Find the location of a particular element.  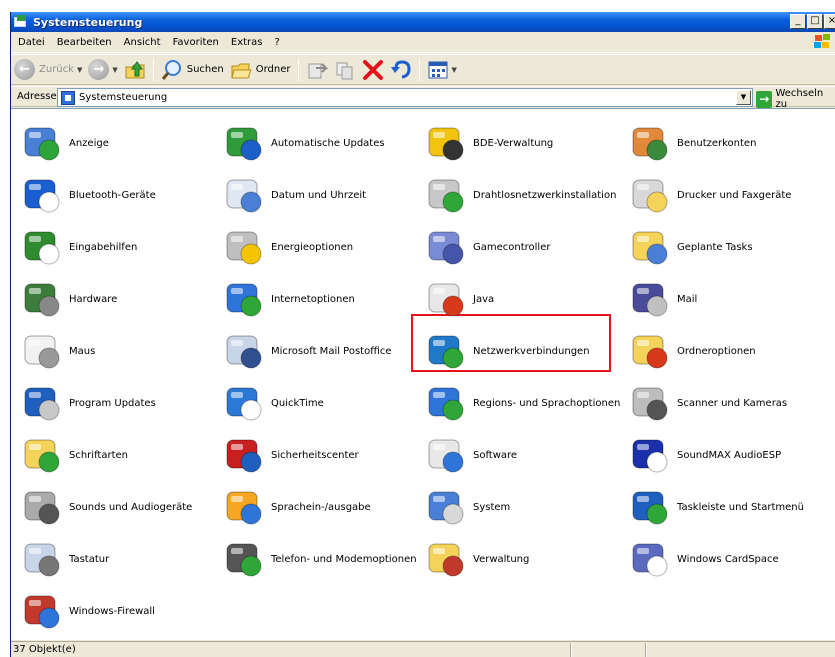

cp-item-ms-mail-postoffice: Microsoft Mail Postoffice is located at coordinates (306, 351).